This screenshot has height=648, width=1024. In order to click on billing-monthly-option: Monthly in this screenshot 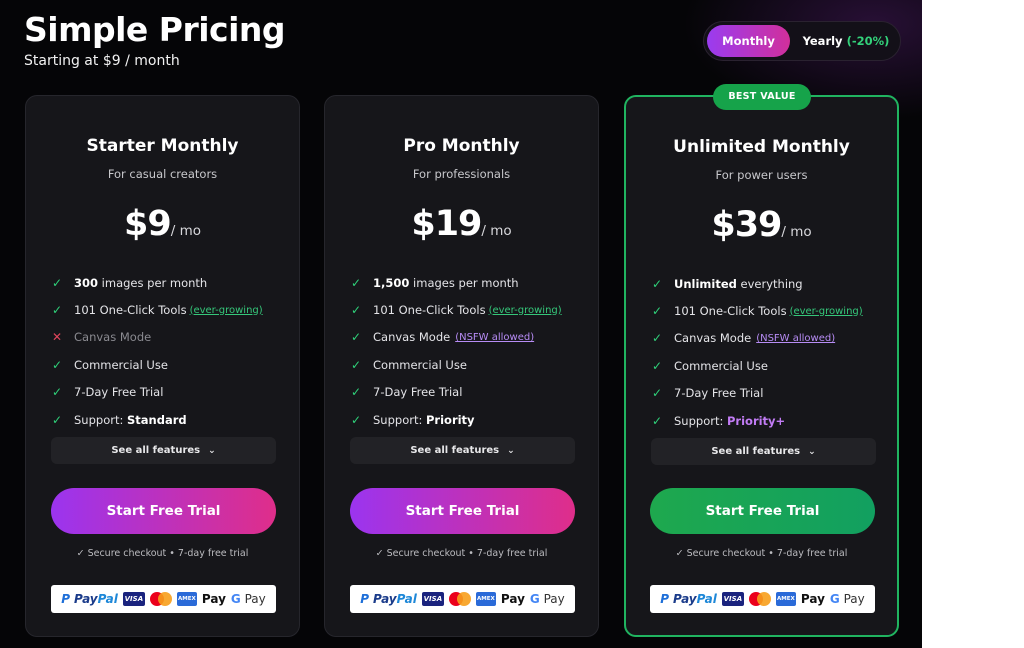, I will do `click(748, 41)`.